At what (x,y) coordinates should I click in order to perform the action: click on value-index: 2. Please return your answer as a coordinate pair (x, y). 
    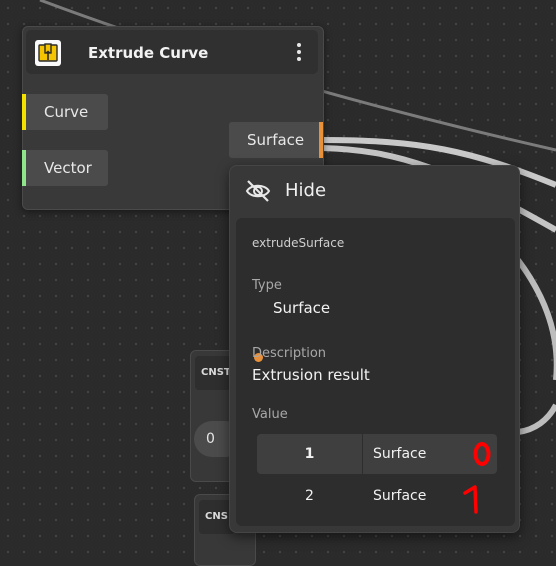
    Looking at the image, I should click on (309, 496).